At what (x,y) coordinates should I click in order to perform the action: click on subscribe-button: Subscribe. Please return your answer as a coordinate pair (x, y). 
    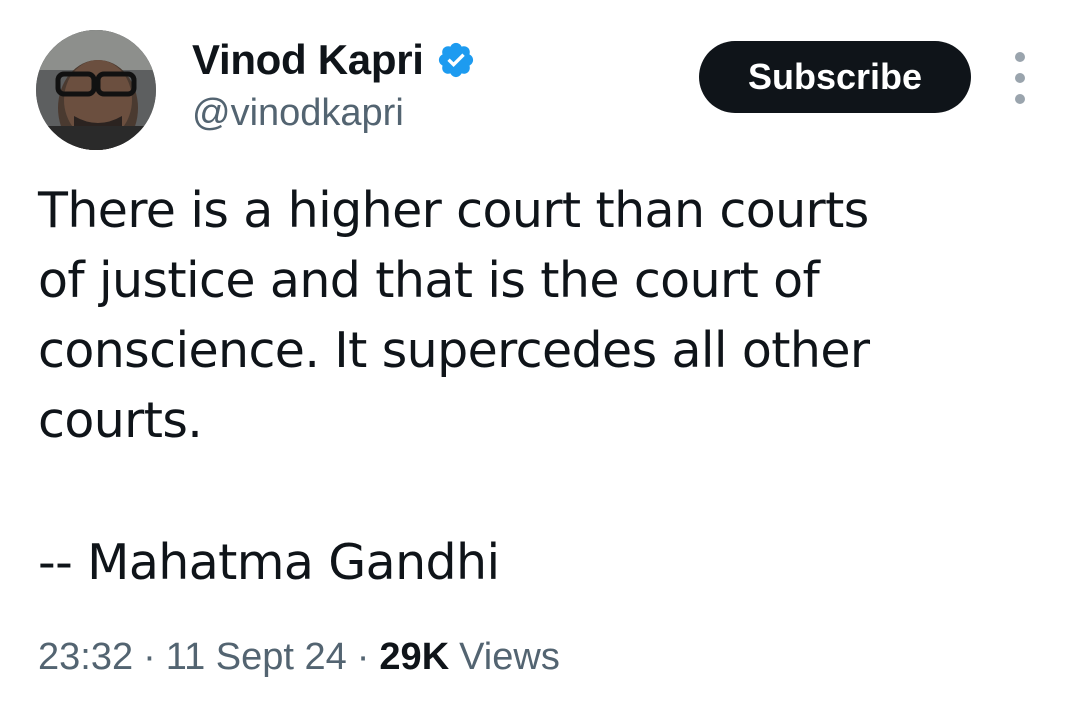
    Looking at the image, I should click on (835, 77).